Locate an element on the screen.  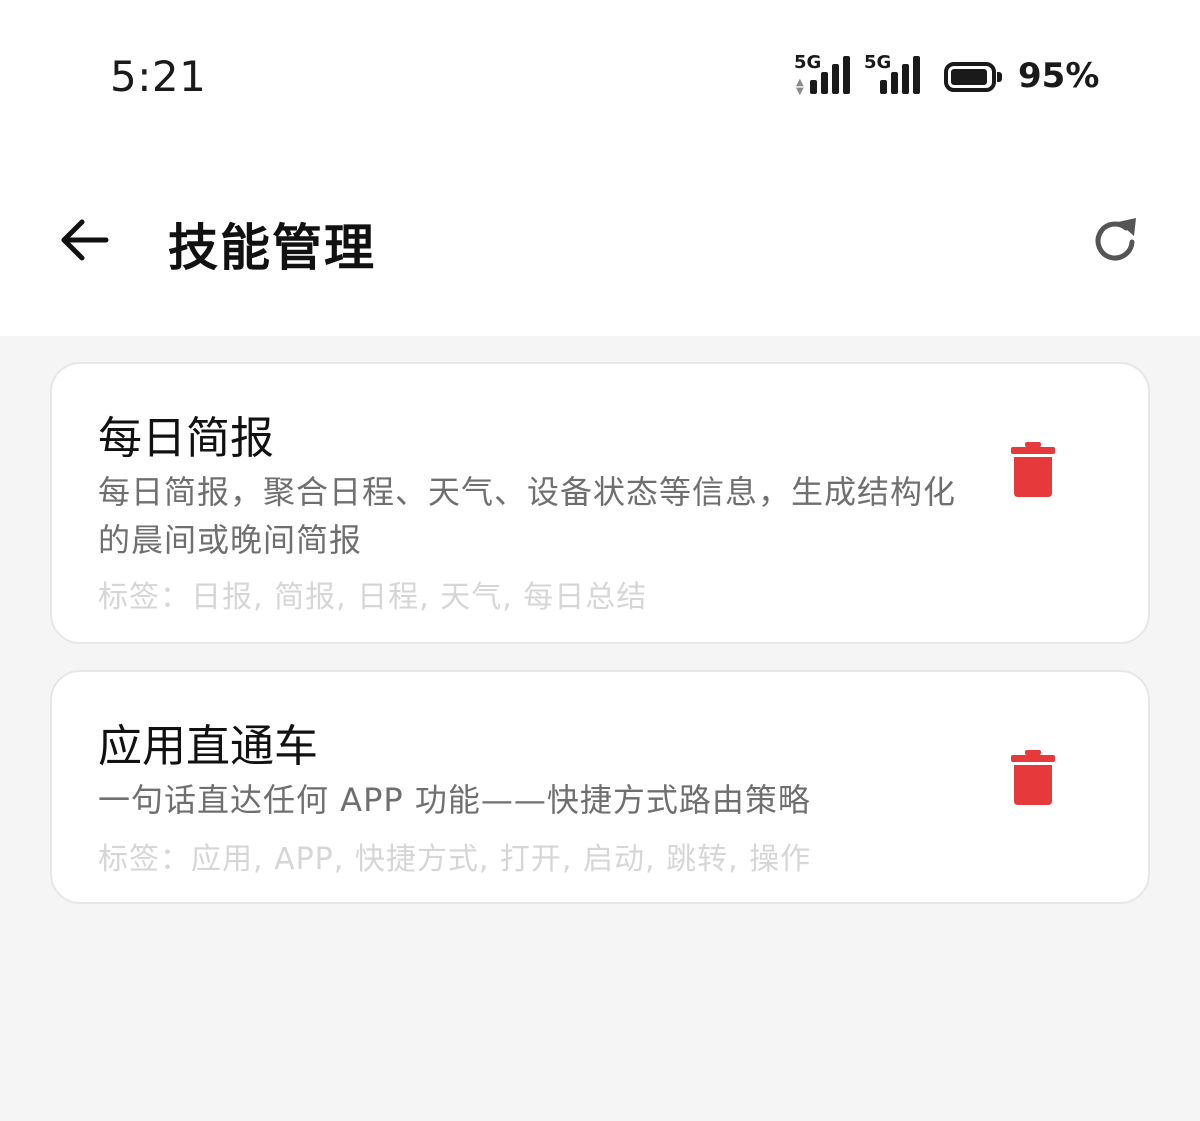
refresh-button is located at coordinates (1116, 240).